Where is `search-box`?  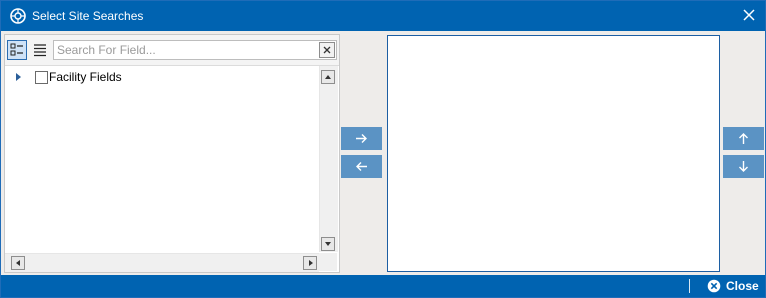
search-box is located at coordinates (195, 50).